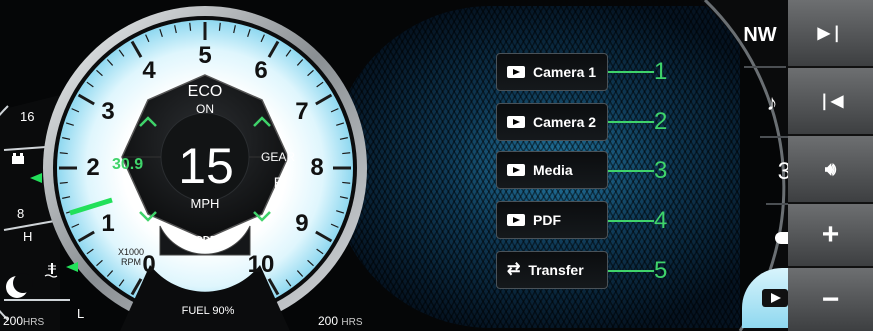  Describe the element at coordinates (661, 170) in the screenshot. I see `callout-number-3: 3` at that location.